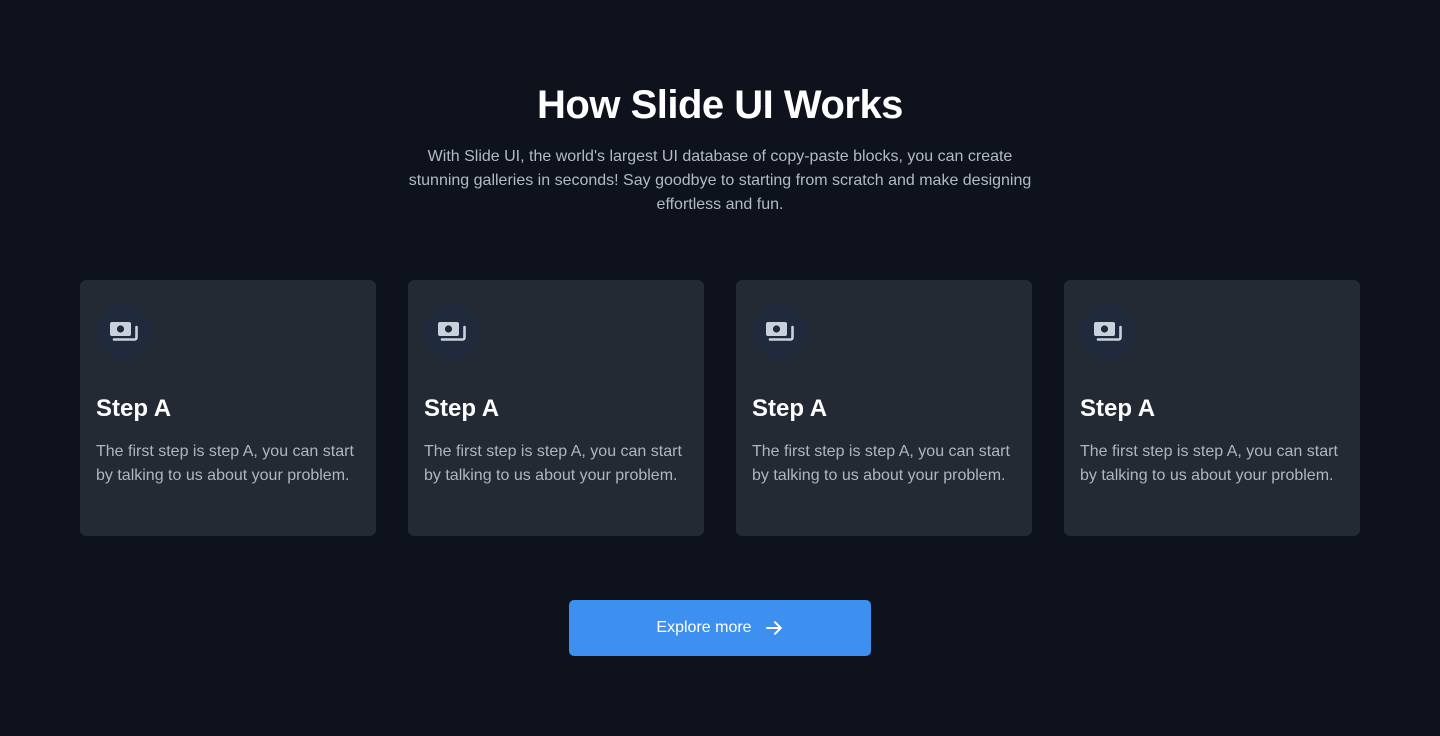 This screenshot has width=1440, height=736. I want to click on arrow-right-icon, so click(774, 628).